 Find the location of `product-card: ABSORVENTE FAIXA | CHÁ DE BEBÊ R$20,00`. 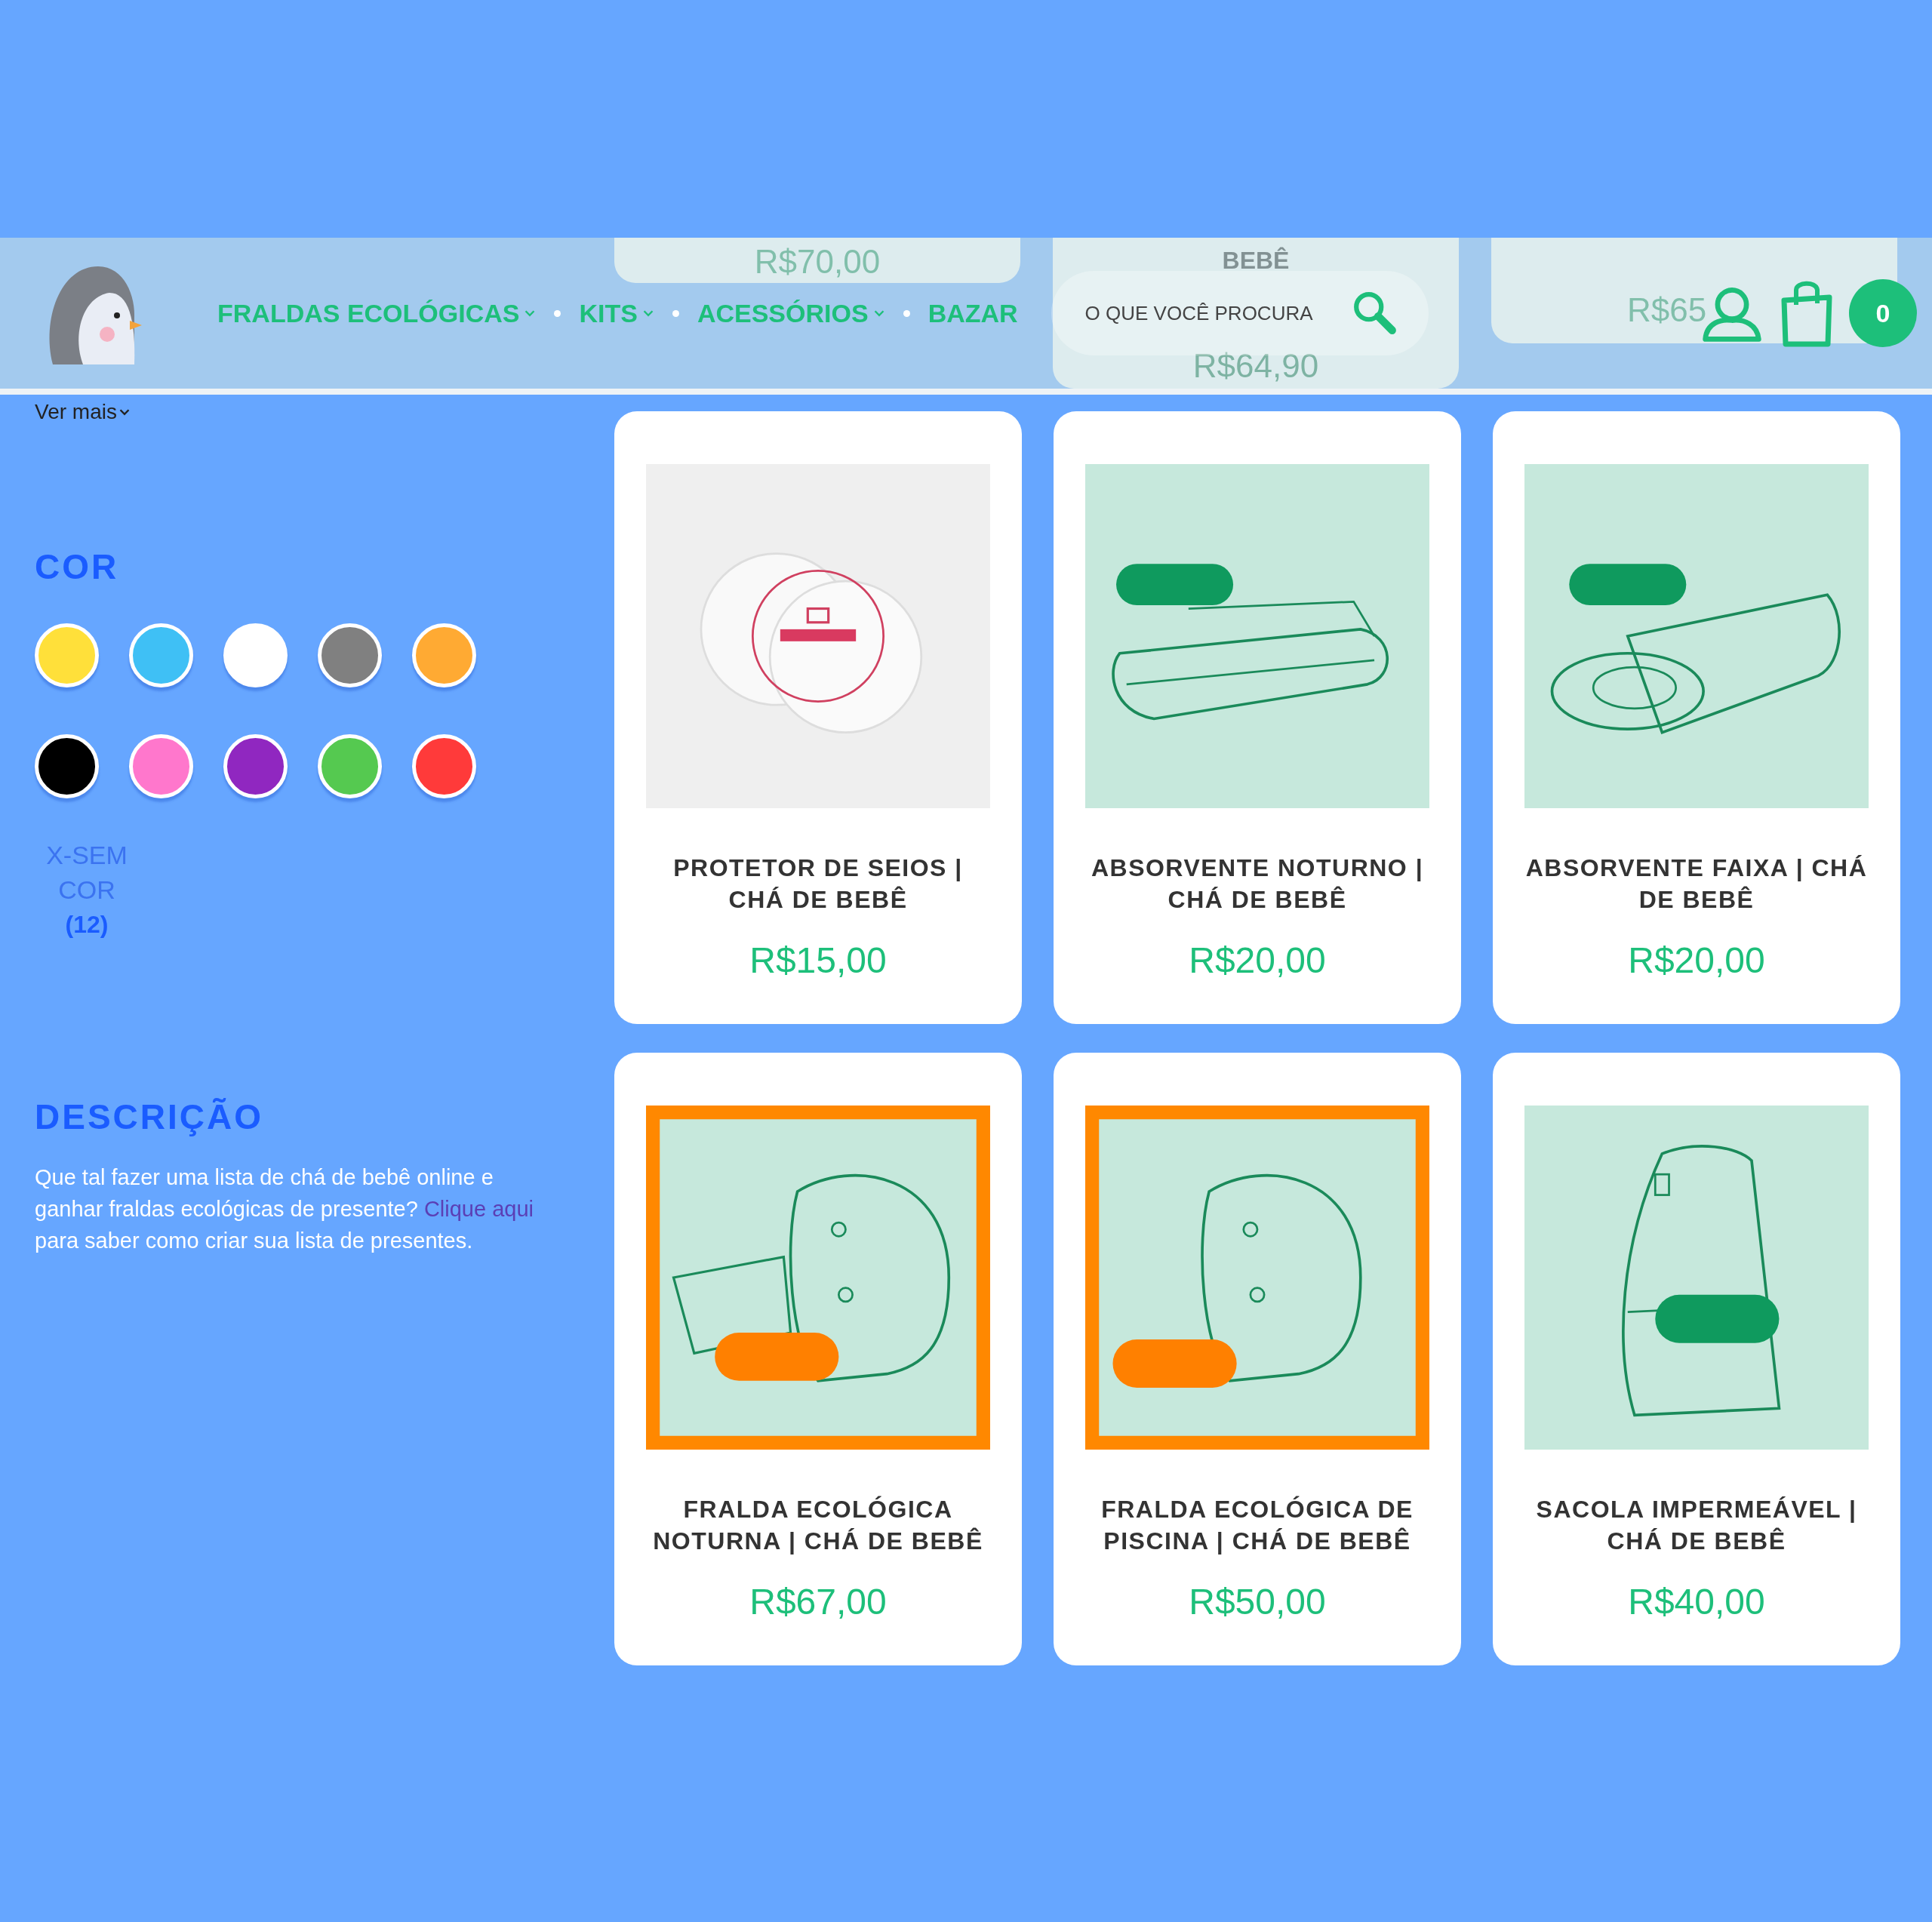

product-card: ABSORVENTE FAIXA | CHÁ DE BEBÊ R$20,00 is located at coordinates (1696, 717).